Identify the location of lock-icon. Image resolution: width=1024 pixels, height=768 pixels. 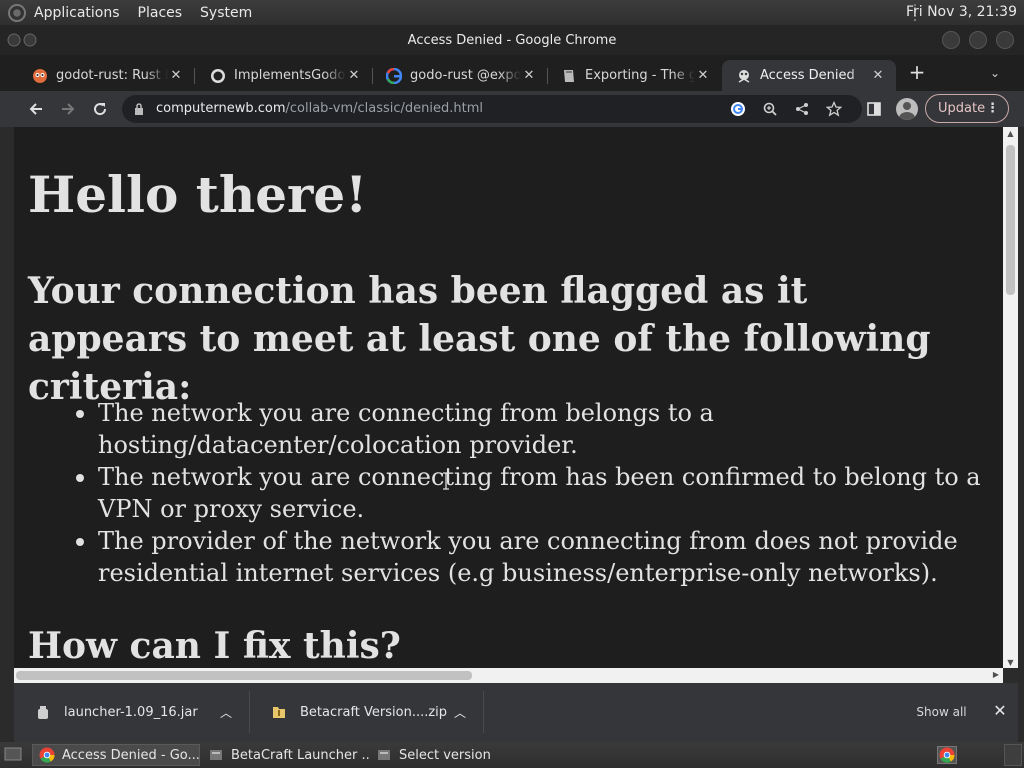
(139, 109).